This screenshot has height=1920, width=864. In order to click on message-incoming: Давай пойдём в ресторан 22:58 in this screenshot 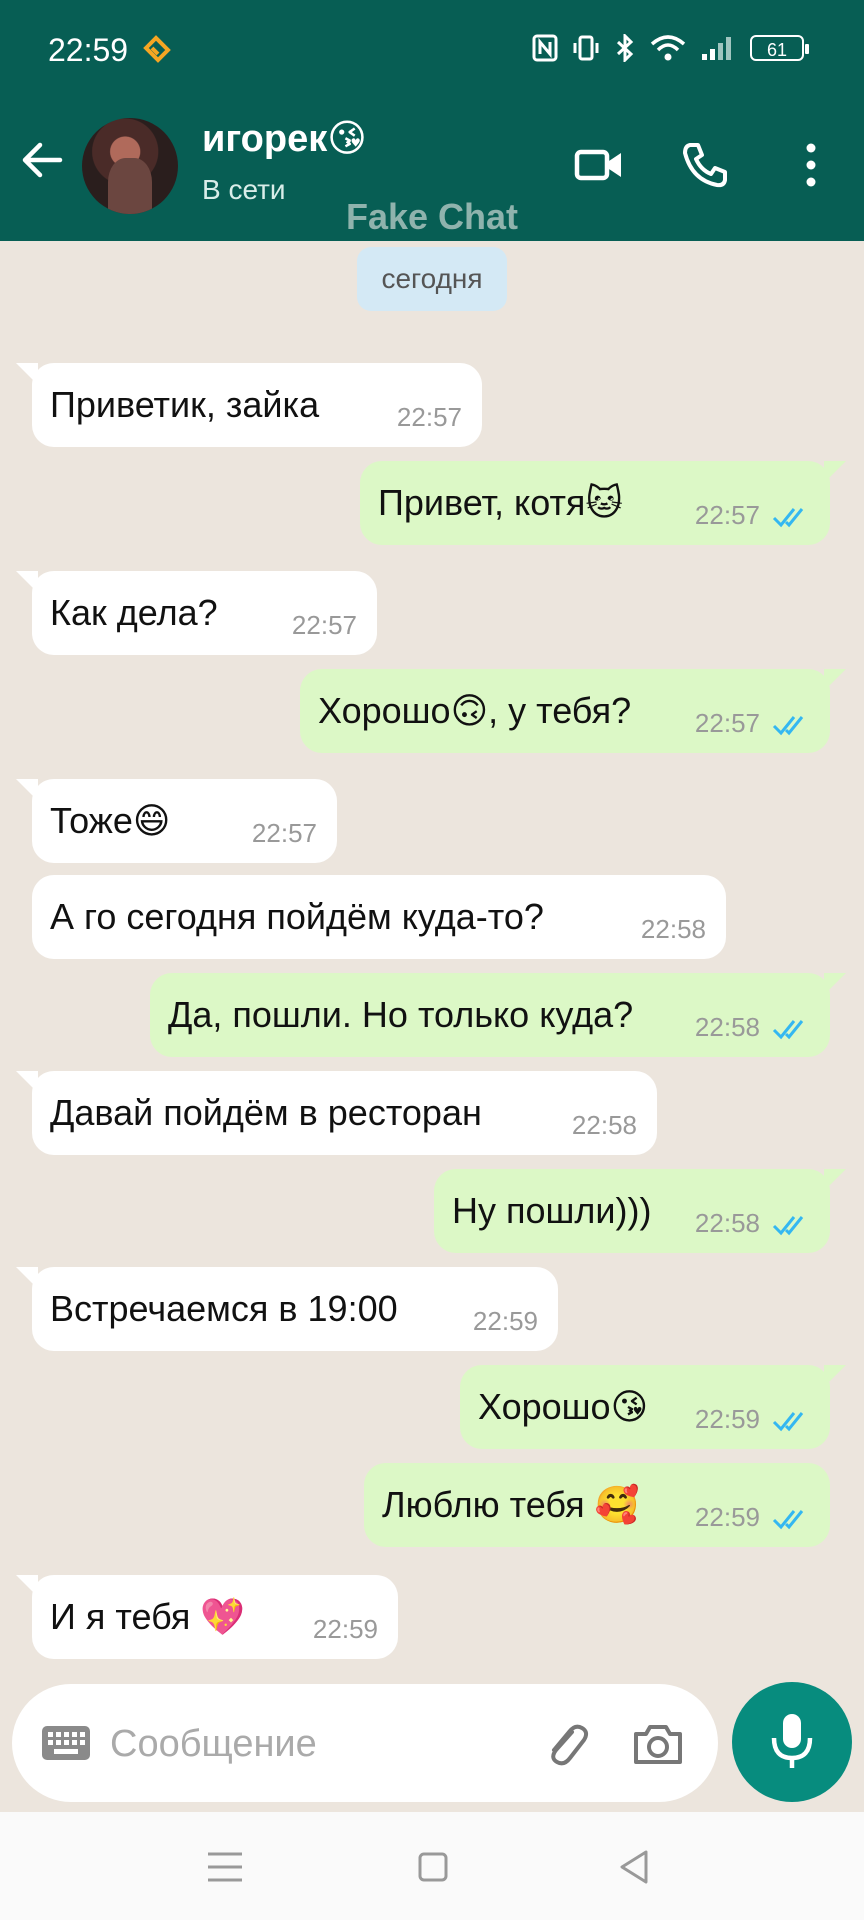, I will do `click(336, 1113)`.